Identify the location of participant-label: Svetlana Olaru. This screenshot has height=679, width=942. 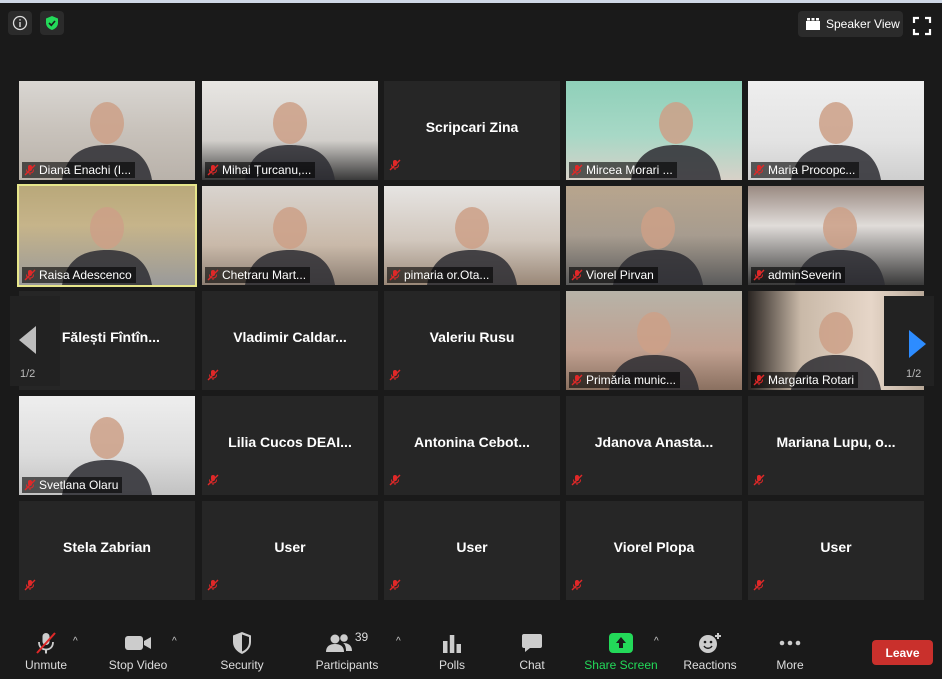
(72, 485).